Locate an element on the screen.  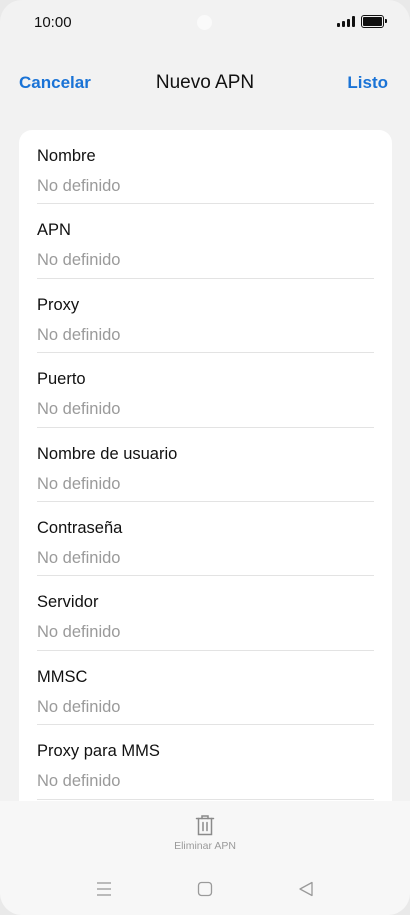
field-puerto: Puerto No definido is located at coordinates (205, 390).